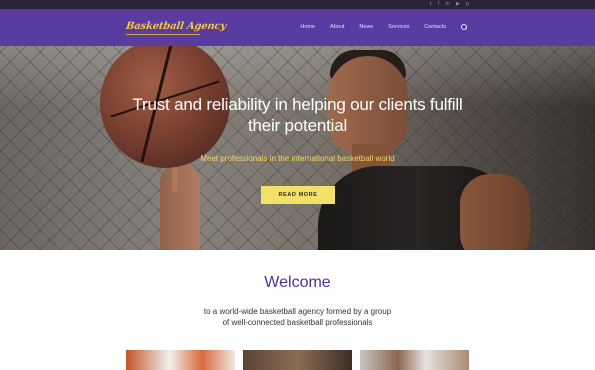 The image size is (595, 370). What do you see at coordinates (431, 4) in the screenshot?
I see `twitter-icon: t` at bounding box center [431, 4].